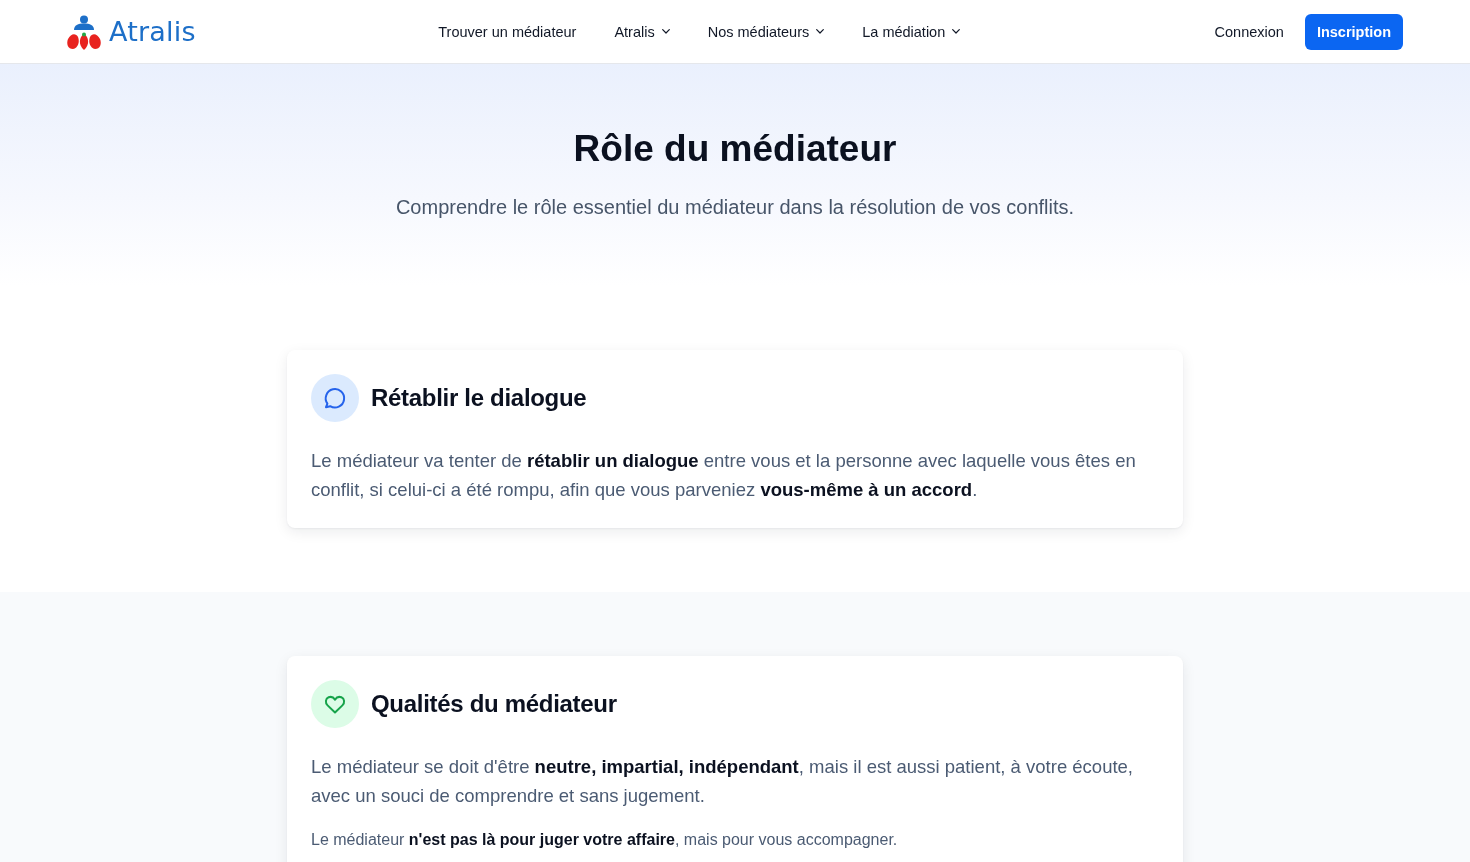  I want to click on nav-link: Nos médiateurs, so click(766, 31).